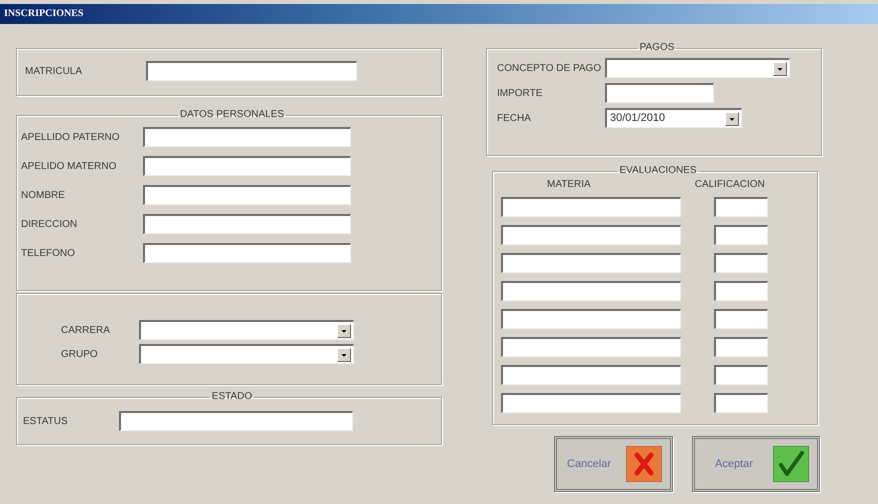 The image size is (878, 504). I want to click on group-title: EVALUACIONES, so click(658, 171).